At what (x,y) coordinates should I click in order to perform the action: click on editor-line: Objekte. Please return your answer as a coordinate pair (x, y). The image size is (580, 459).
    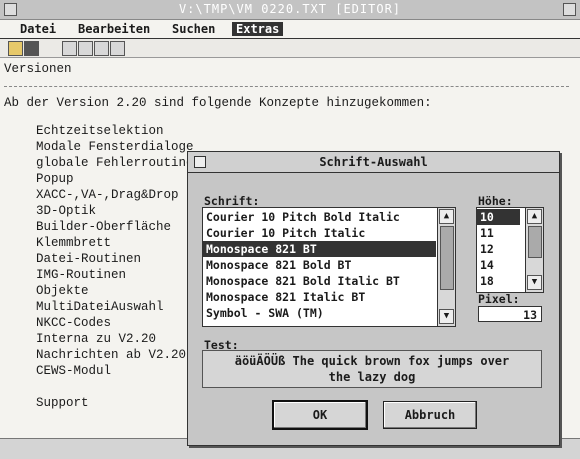
    Looking at the image, I should click on (62, 291).